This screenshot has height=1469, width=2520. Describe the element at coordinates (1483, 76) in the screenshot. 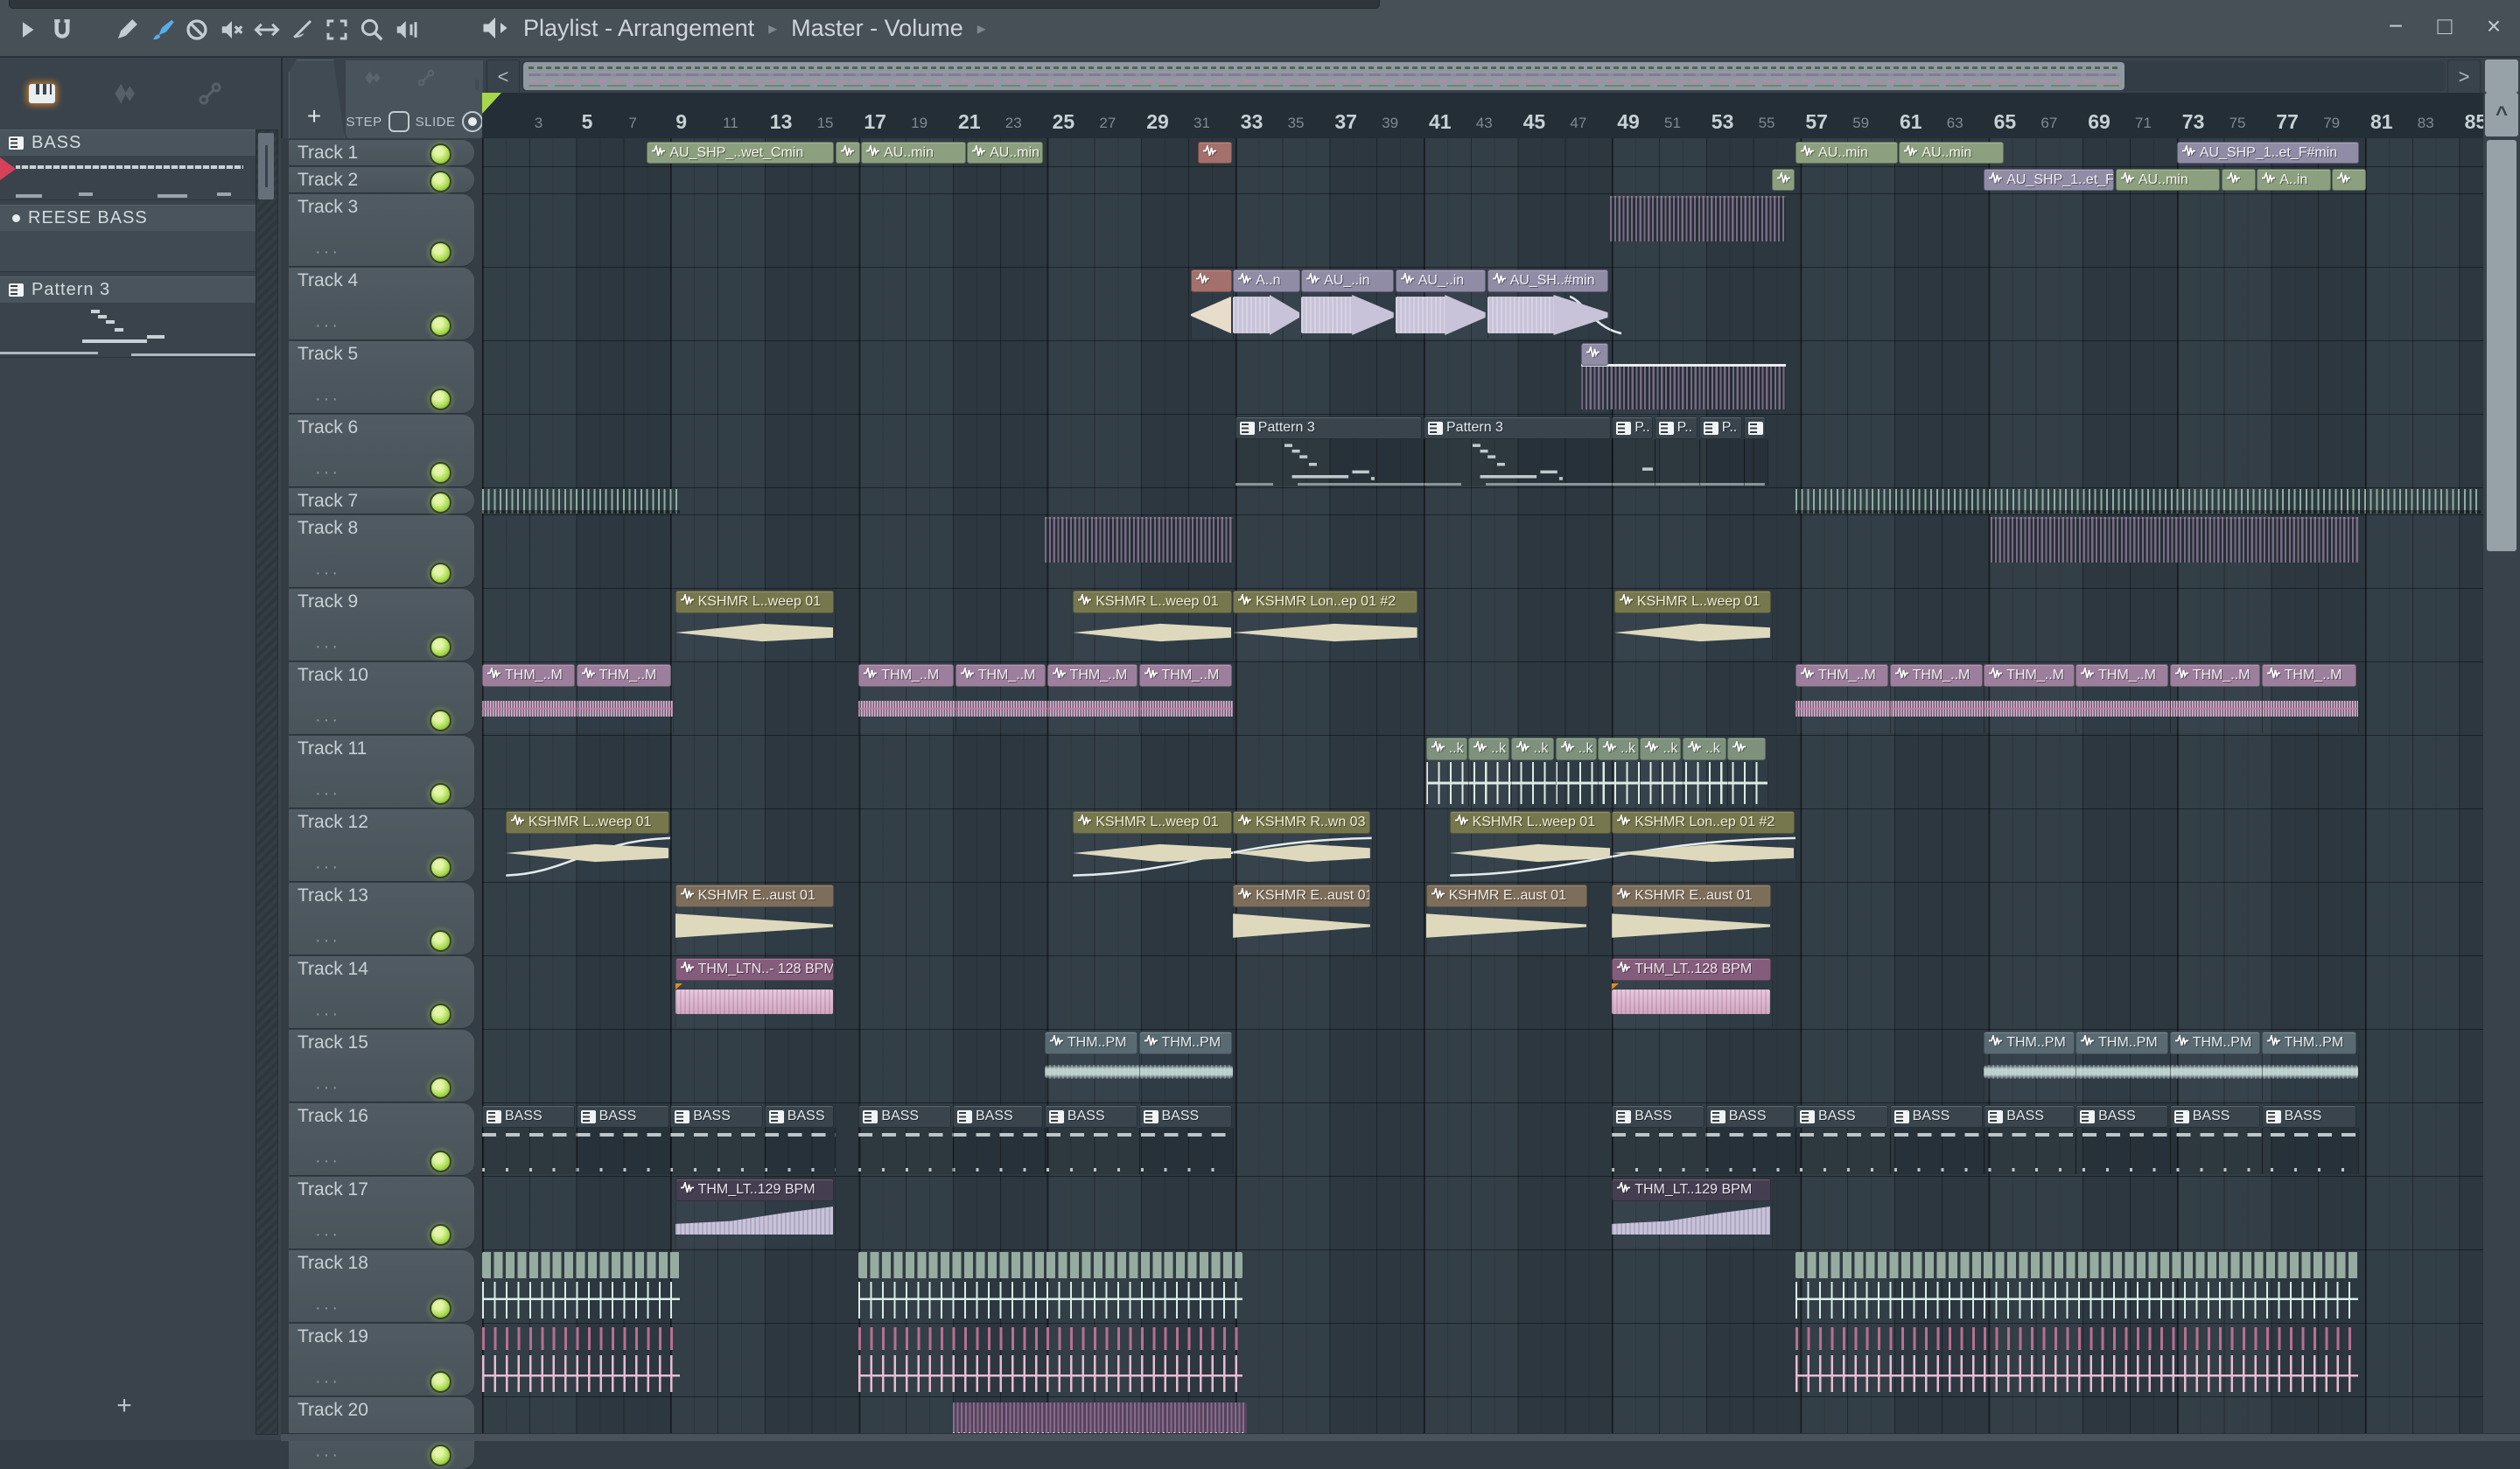

I see `horizontal-scrollbar` at that location.